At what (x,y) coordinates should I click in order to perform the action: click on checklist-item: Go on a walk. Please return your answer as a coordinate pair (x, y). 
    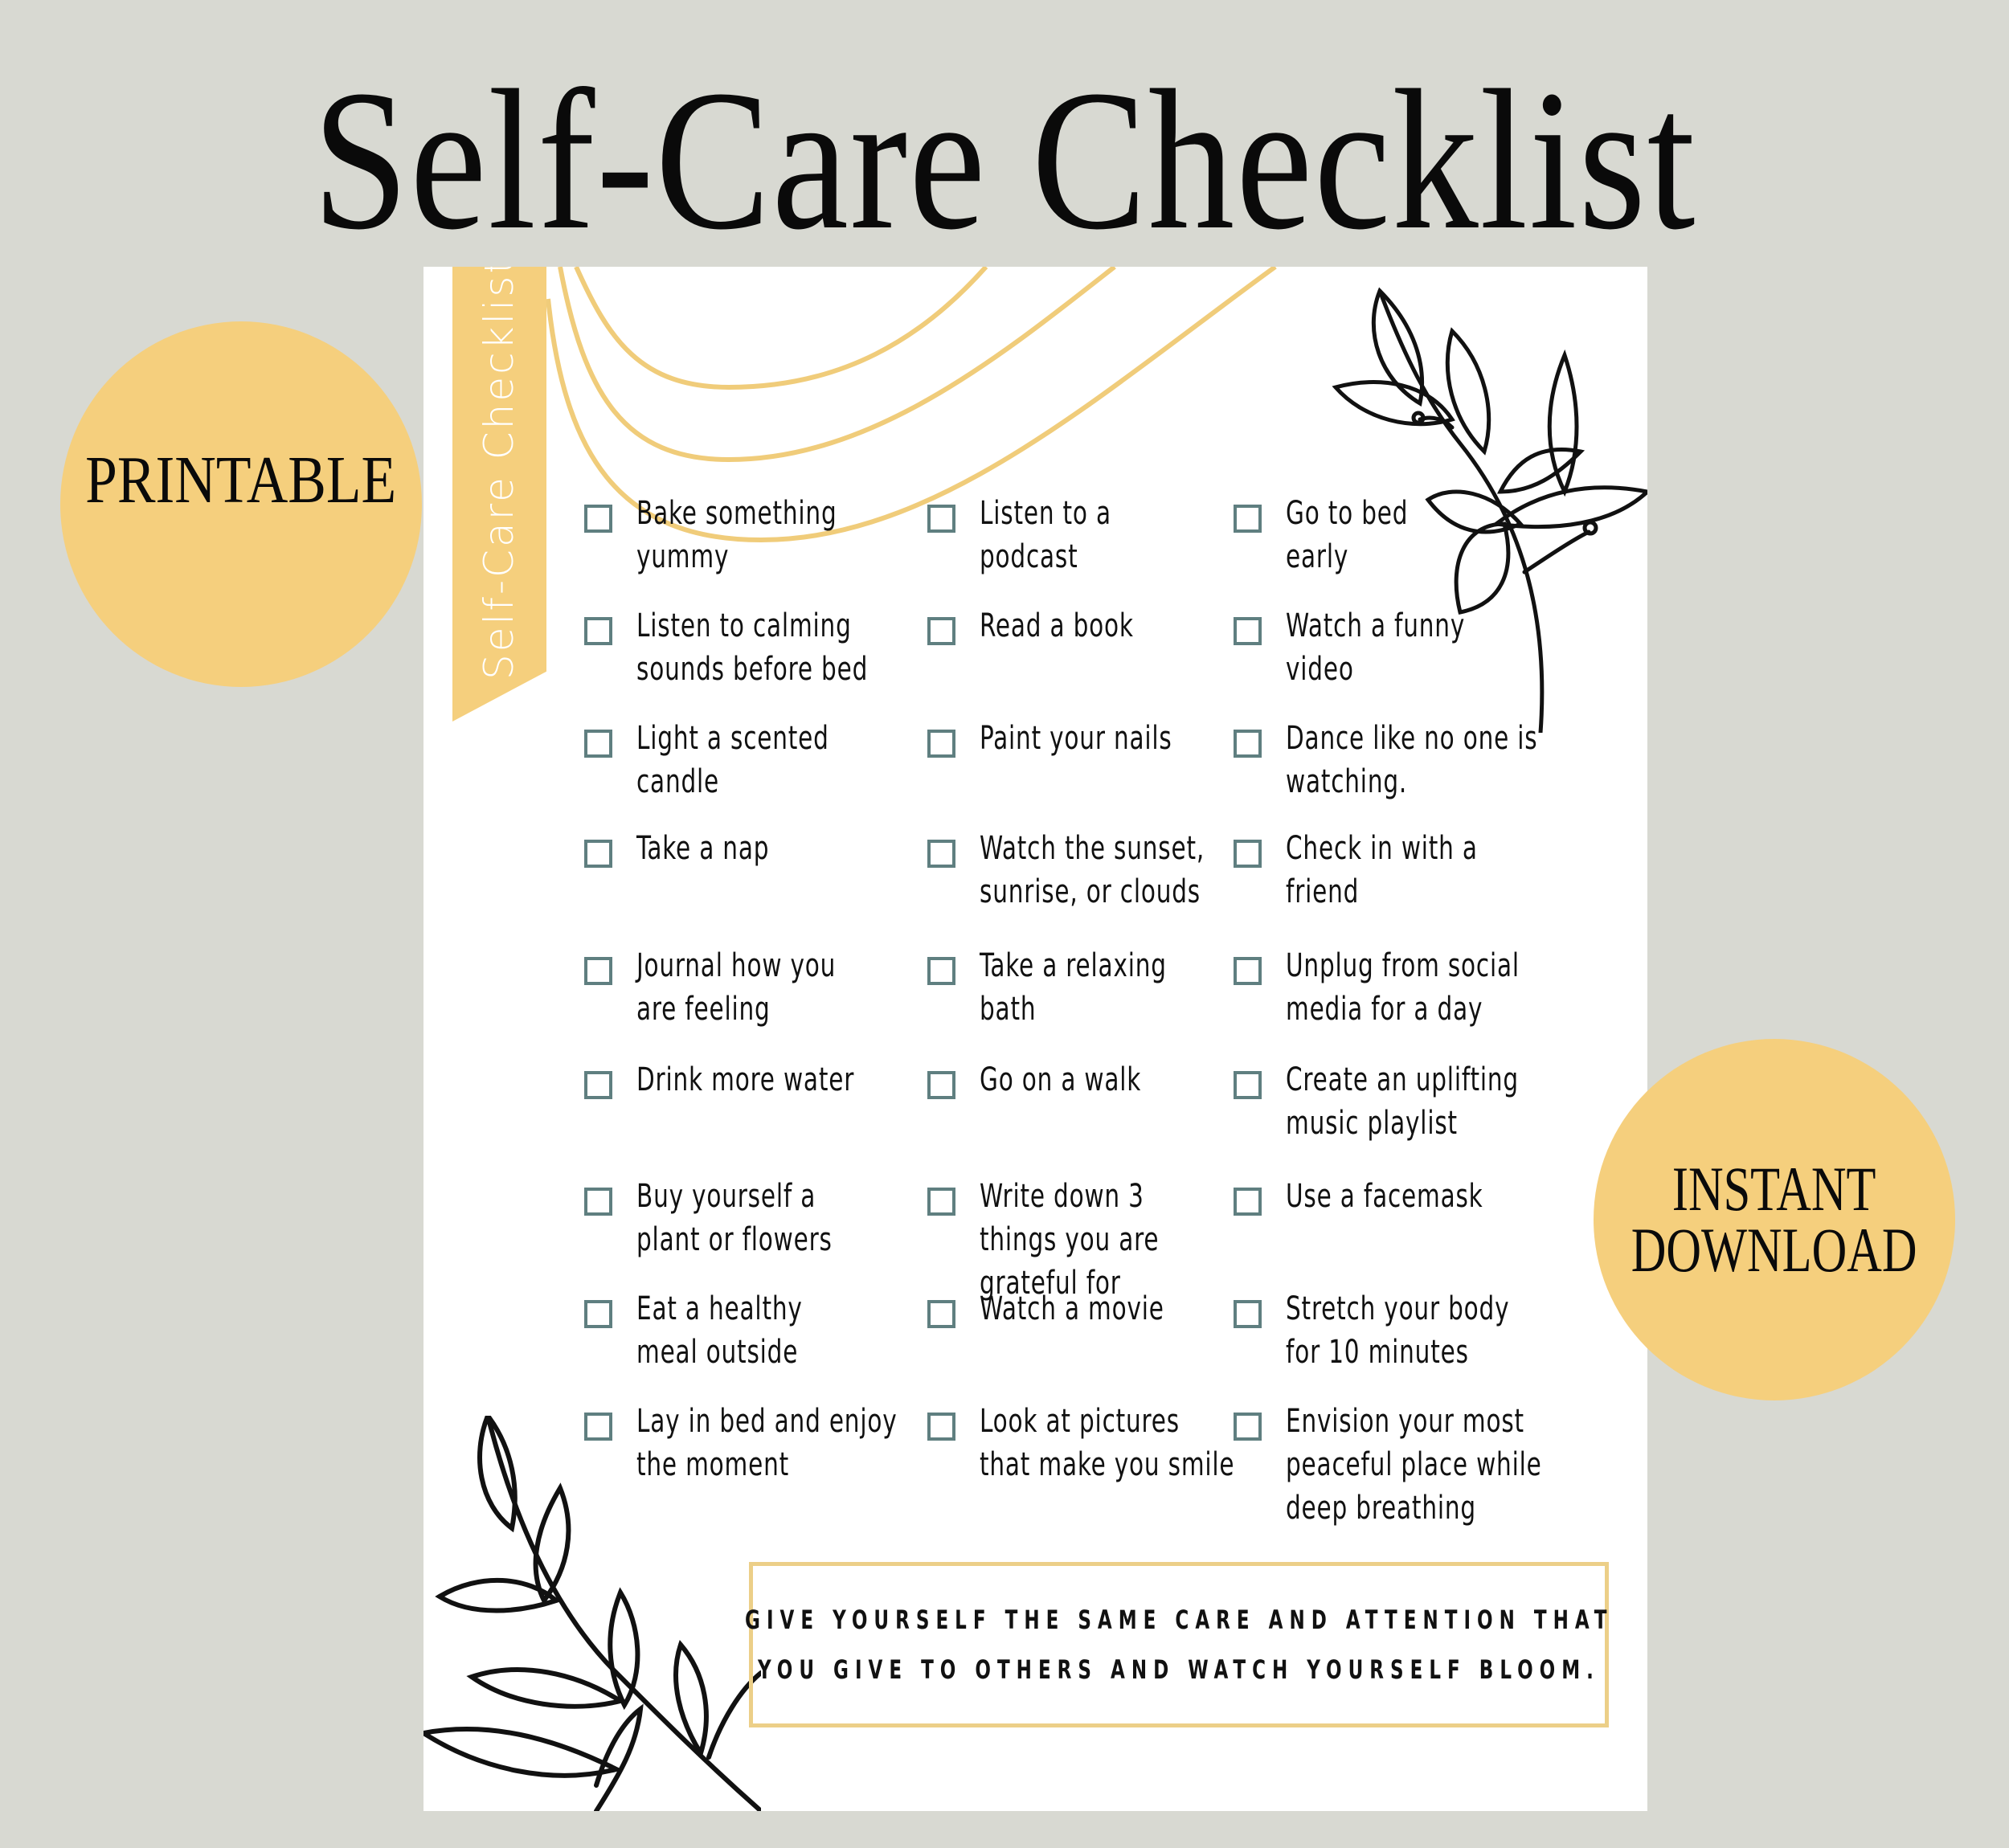
    Looking at the image, I should click on (1051, 1080).